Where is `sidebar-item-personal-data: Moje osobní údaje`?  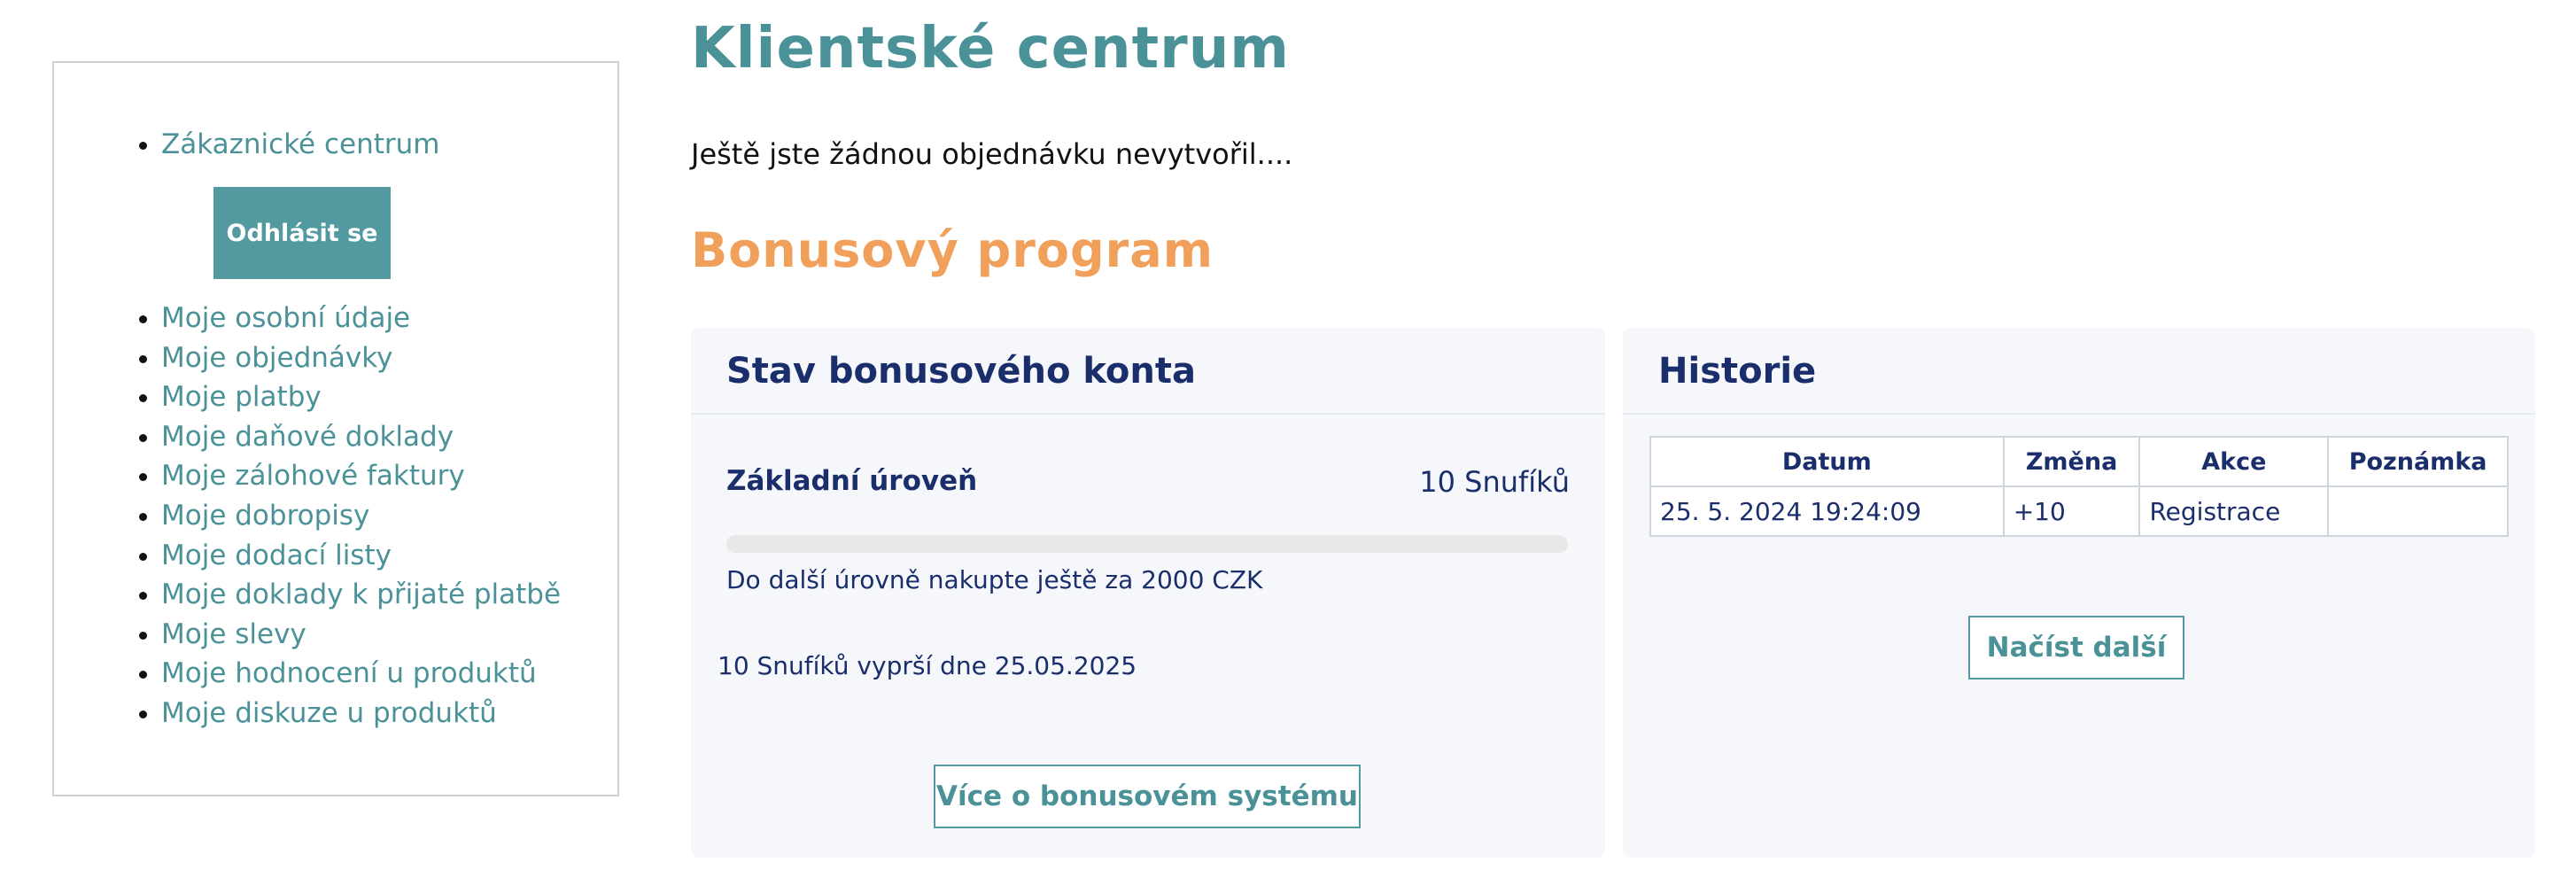
sidebar-item-personal-data: Moje osobní údaje is located at coordinates (389, 318).